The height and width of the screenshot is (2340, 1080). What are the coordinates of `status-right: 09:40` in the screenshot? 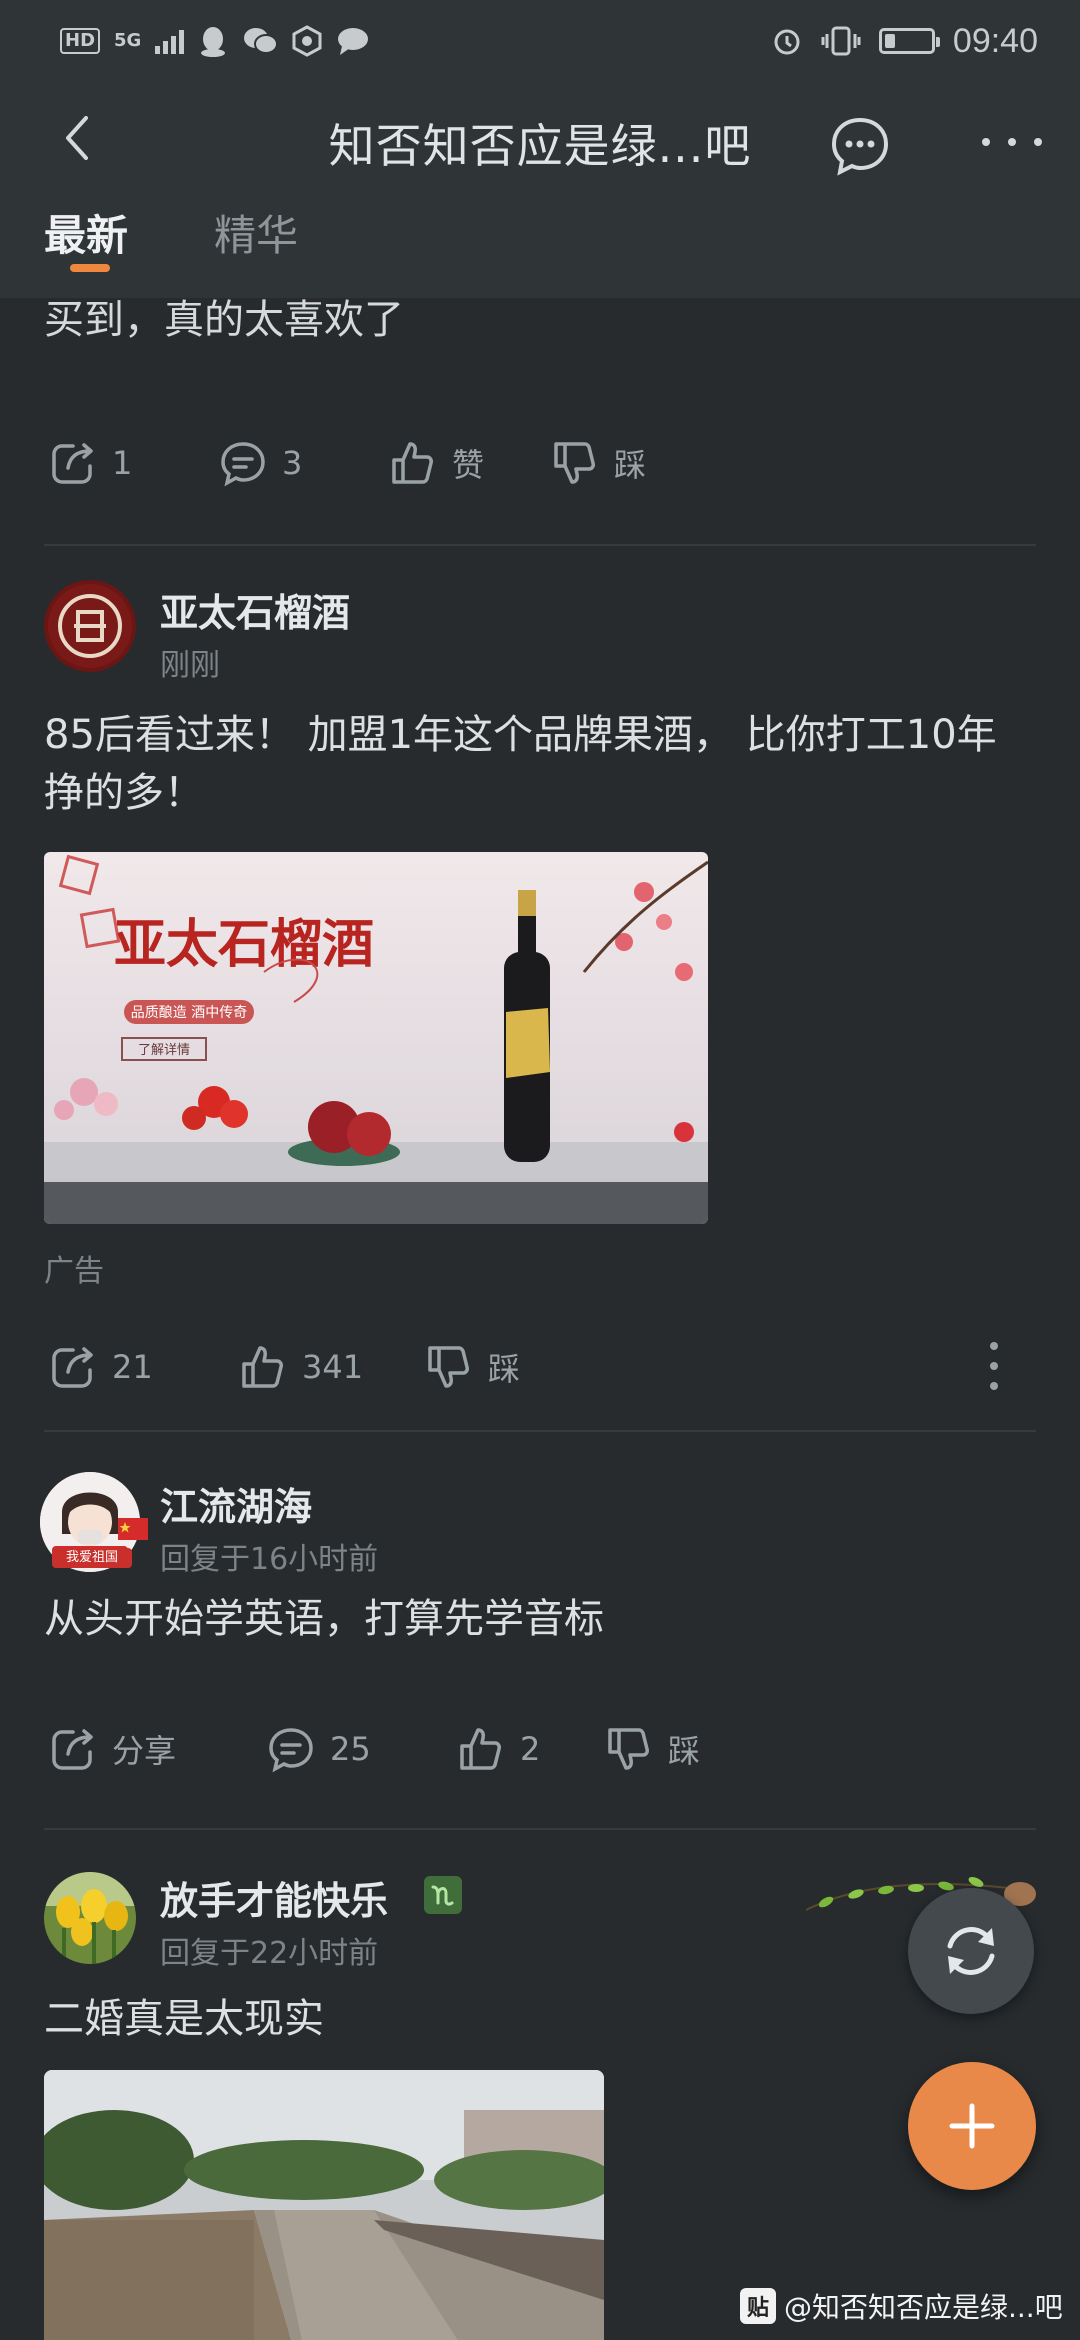 It's located at (904, 41).